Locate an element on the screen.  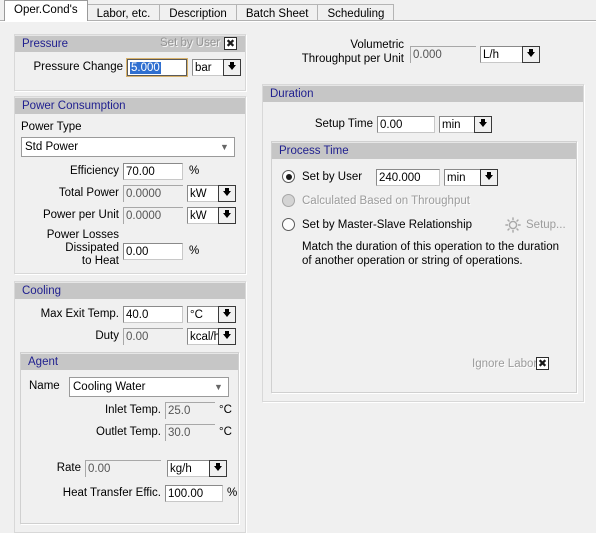
agent-rate-value: 0.00 is located at coordinates (123, 468).